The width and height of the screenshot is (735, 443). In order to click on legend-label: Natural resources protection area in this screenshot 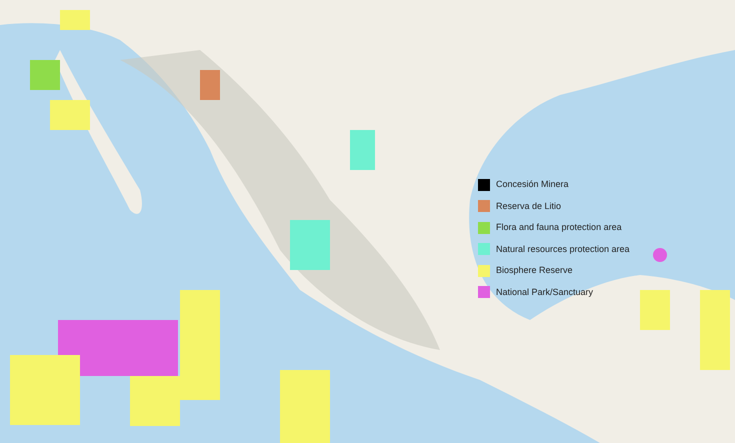, I will do `click(563, 249)`.